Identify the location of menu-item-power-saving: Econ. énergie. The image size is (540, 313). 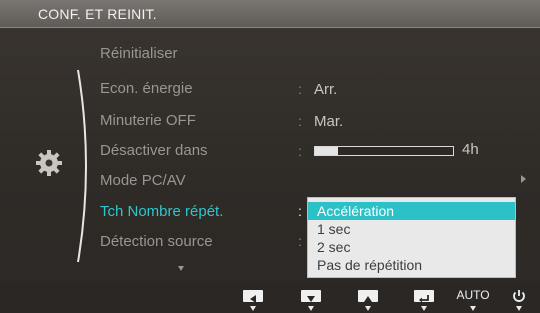
(146, 88).